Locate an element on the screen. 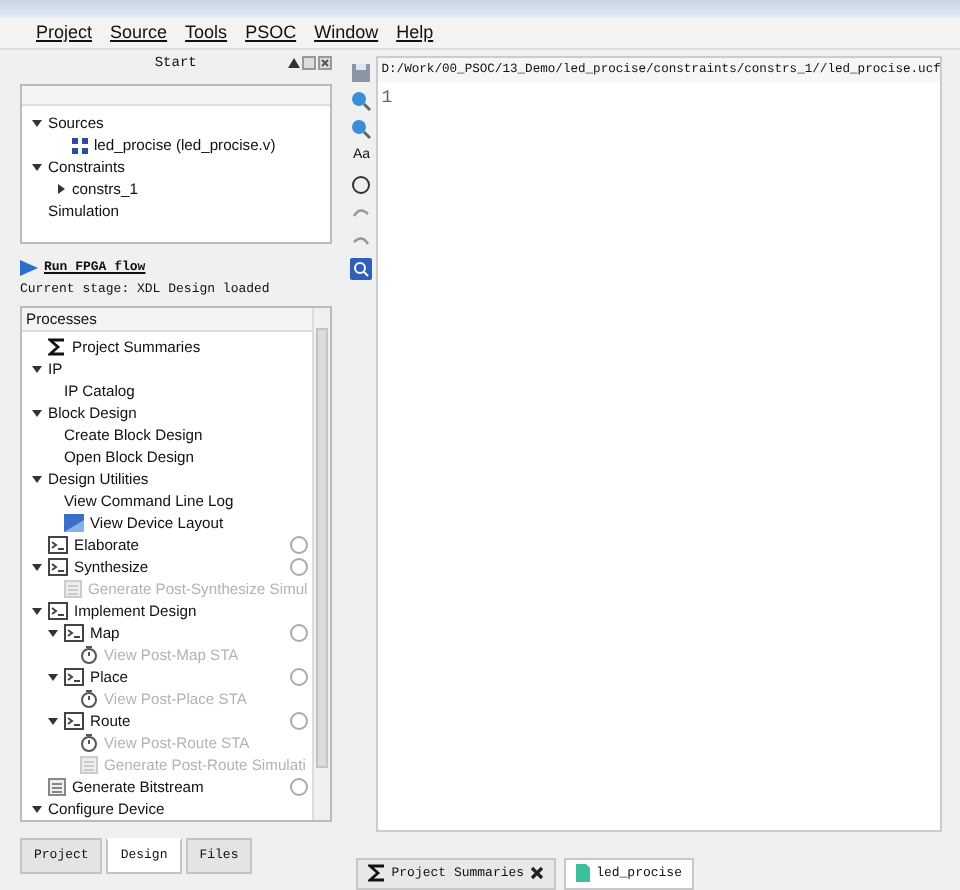 Image resolution: width=960 pixels, height=890 pixels. refresh-icon is located at coordinates (361, 184).